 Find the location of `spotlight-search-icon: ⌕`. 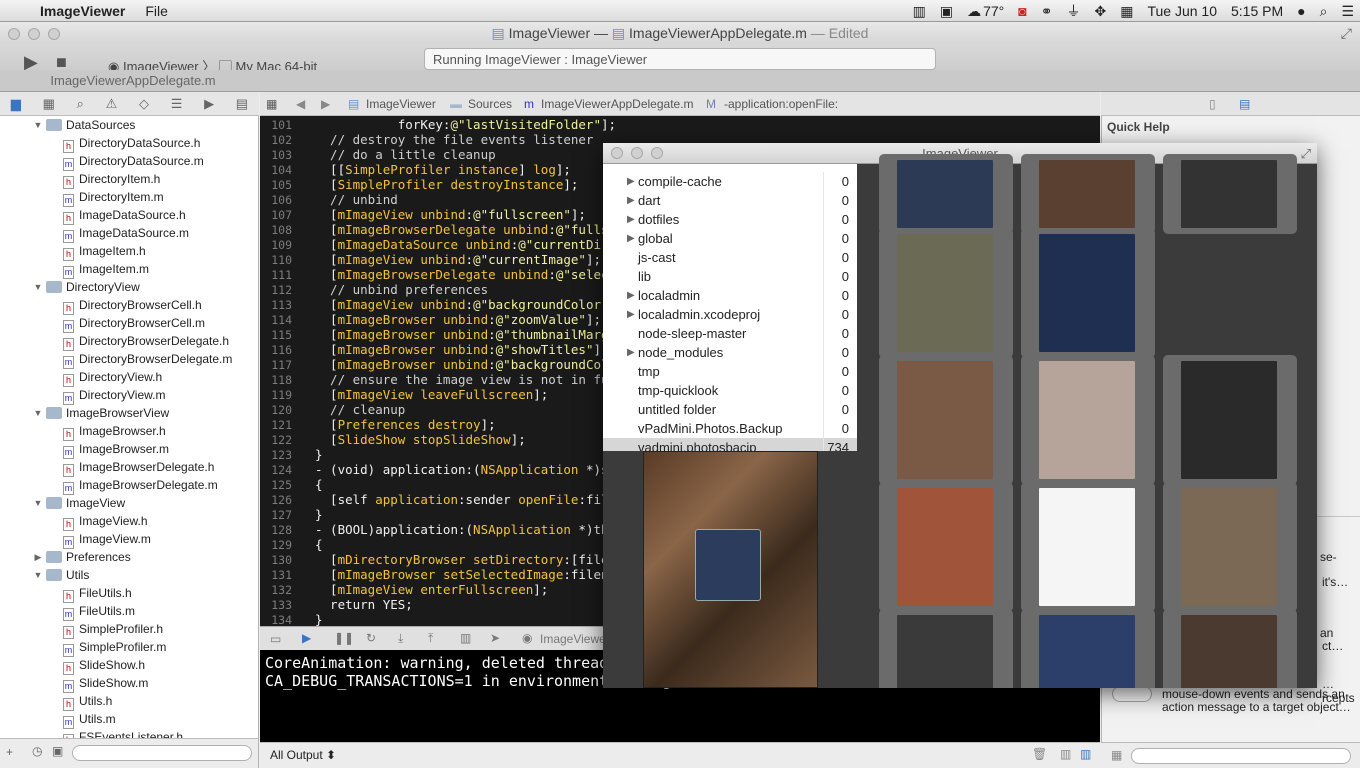

spotlight-search-icon: ⌕ is located at coordinates (1324, 11).